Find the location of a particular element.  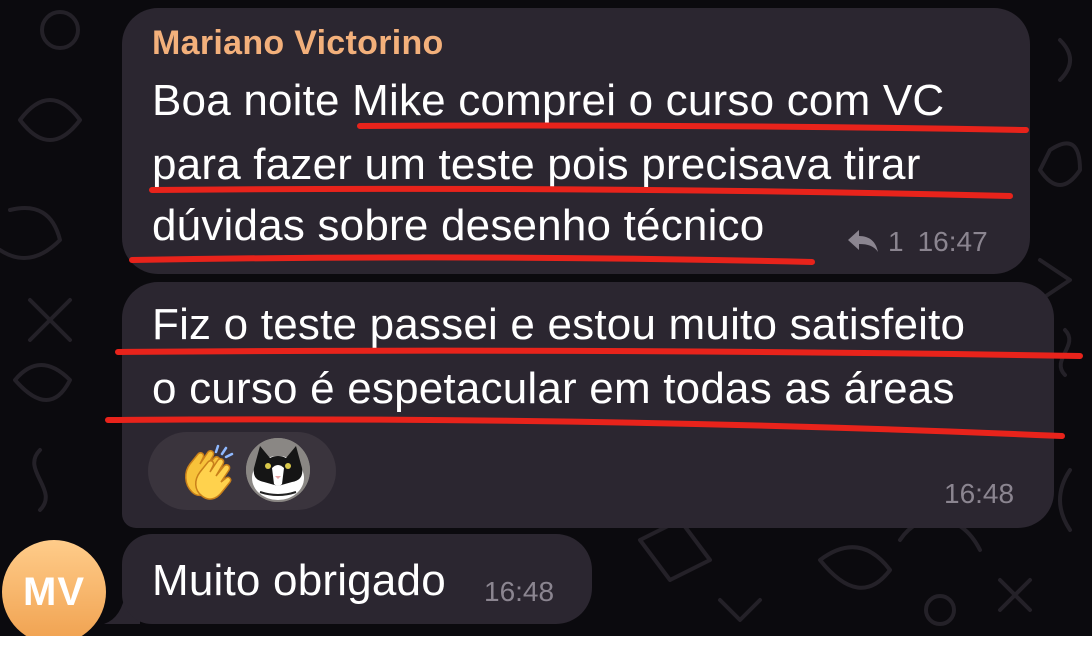

message-1-line-2: para fazer um teste pois precisava tirar is located at coordinates (536, 164).